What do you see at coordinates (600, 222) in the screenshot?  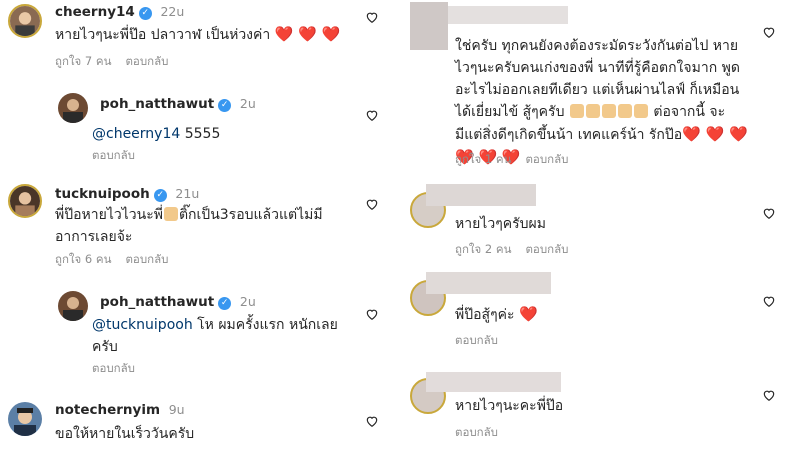 I see `comment-blurred-2: หายไวๆครับผม ถูกใจ 2 คน ตอบกลับ` at bounding box center [600, 222].